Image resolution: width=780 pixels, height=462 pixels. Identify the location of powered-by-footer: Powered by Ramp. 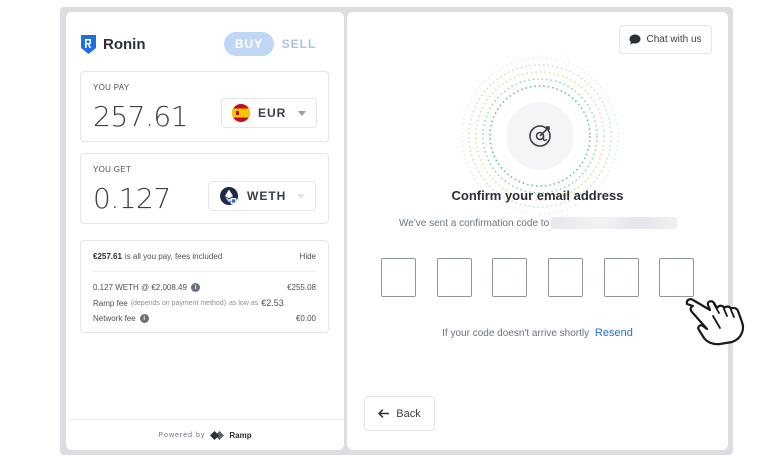
(205, 434).